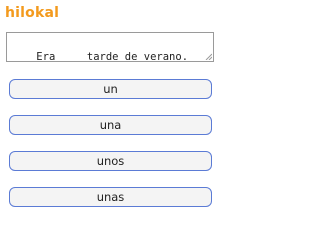 This screenshot has height=240, width=320. I want to click on option-button-una: una, so click(110, 125).